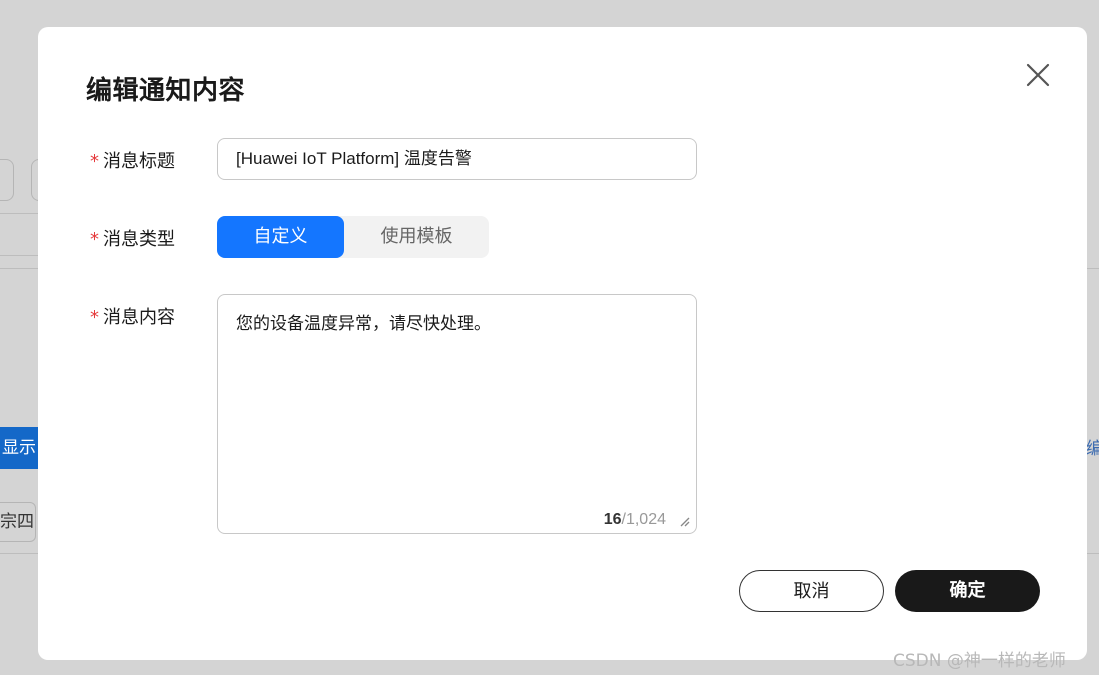  I want to click on subject-label: * 消息标题, so click(132, 160).